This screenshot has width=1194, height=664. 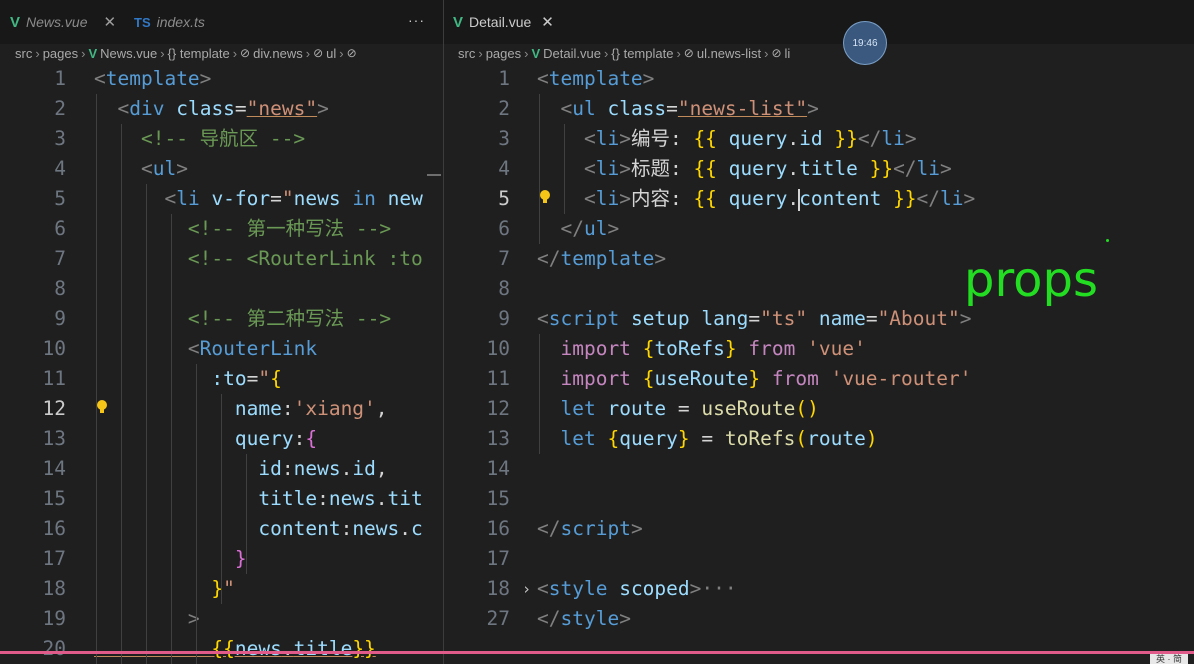 What do you see at coordinates (221, 289) in the screenshot?
I see `code-line: 8` at bounding box center [221, 289].